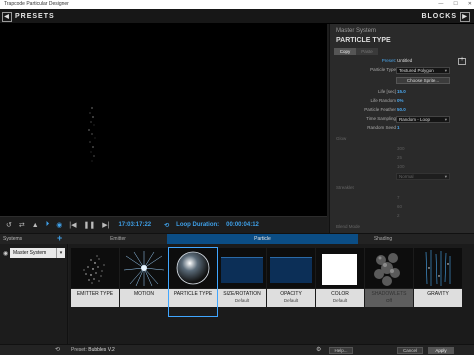  I want to click on glow-value-2: 25, so click(399, 158).